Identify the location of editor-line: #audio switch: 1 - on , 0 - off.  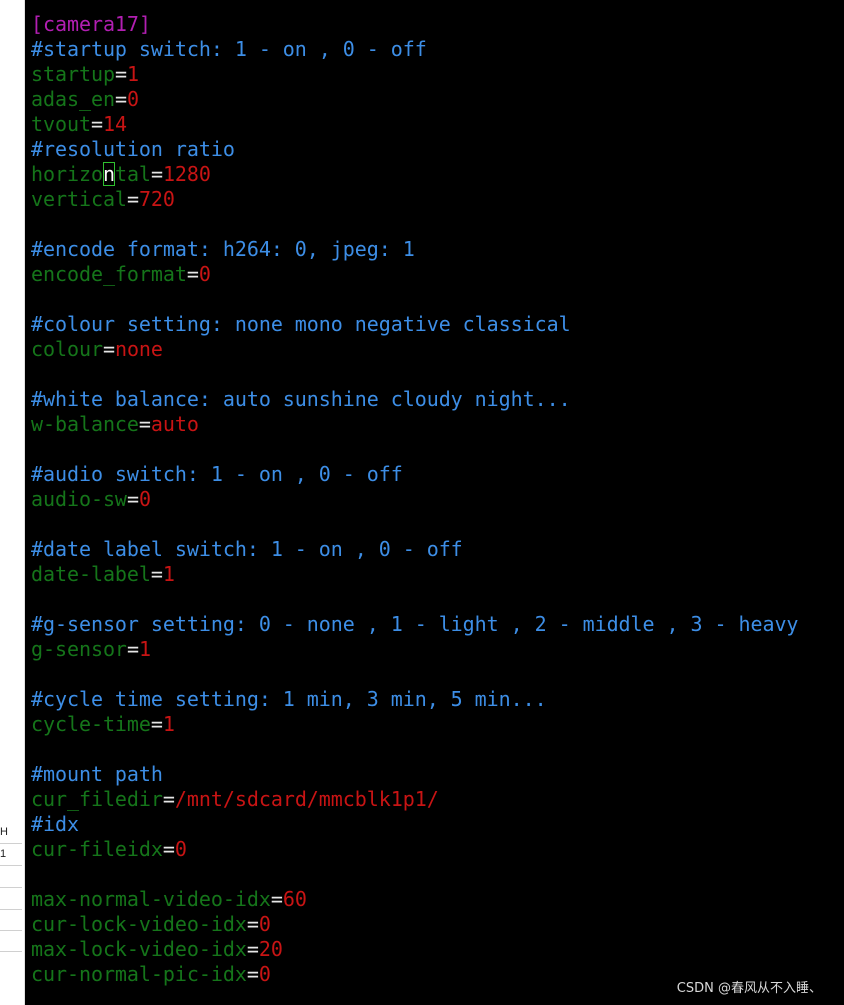
(414, 474).